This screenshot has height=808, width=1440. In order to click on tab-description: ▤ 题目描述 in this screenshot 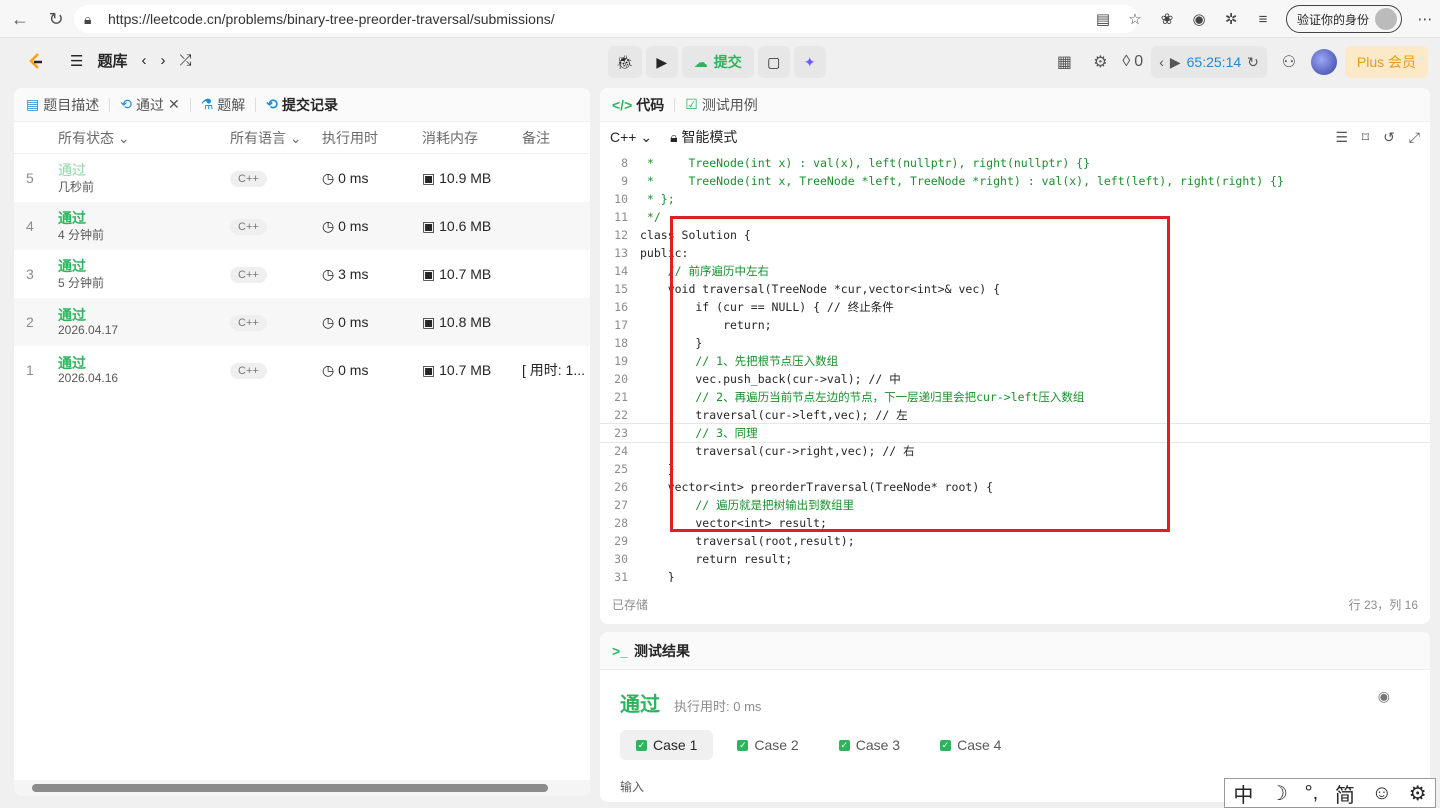, I will do `click(62, 105)`.